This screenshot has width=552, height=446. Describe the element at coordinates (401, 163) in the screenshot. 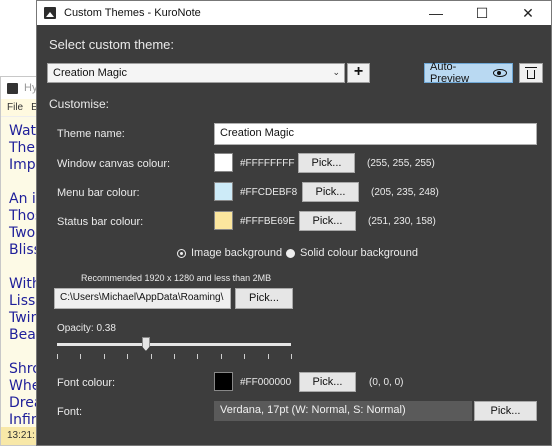

I see `window-canvas-colour-rgb: (255, 255, 255)` at that location.